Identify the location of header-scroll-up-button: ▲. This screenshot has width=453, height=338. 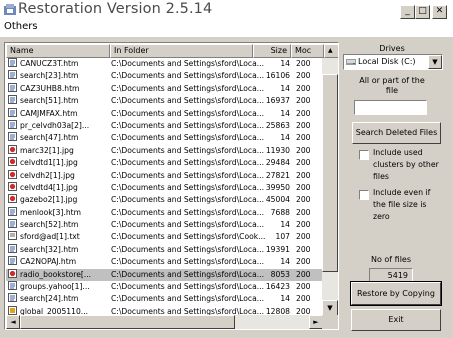
(331, 51).